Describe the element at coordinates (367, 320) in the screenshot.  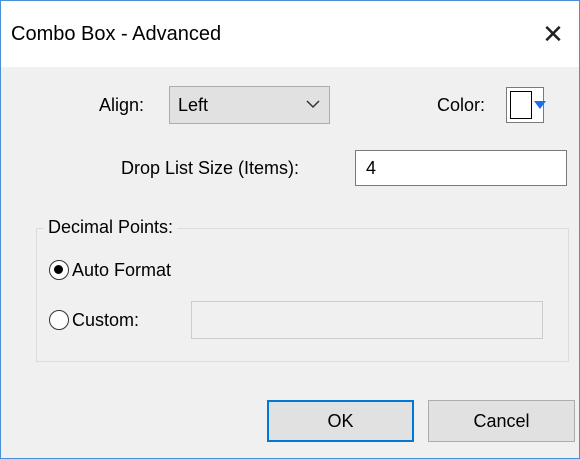
I see `custom-format-input` at that location.